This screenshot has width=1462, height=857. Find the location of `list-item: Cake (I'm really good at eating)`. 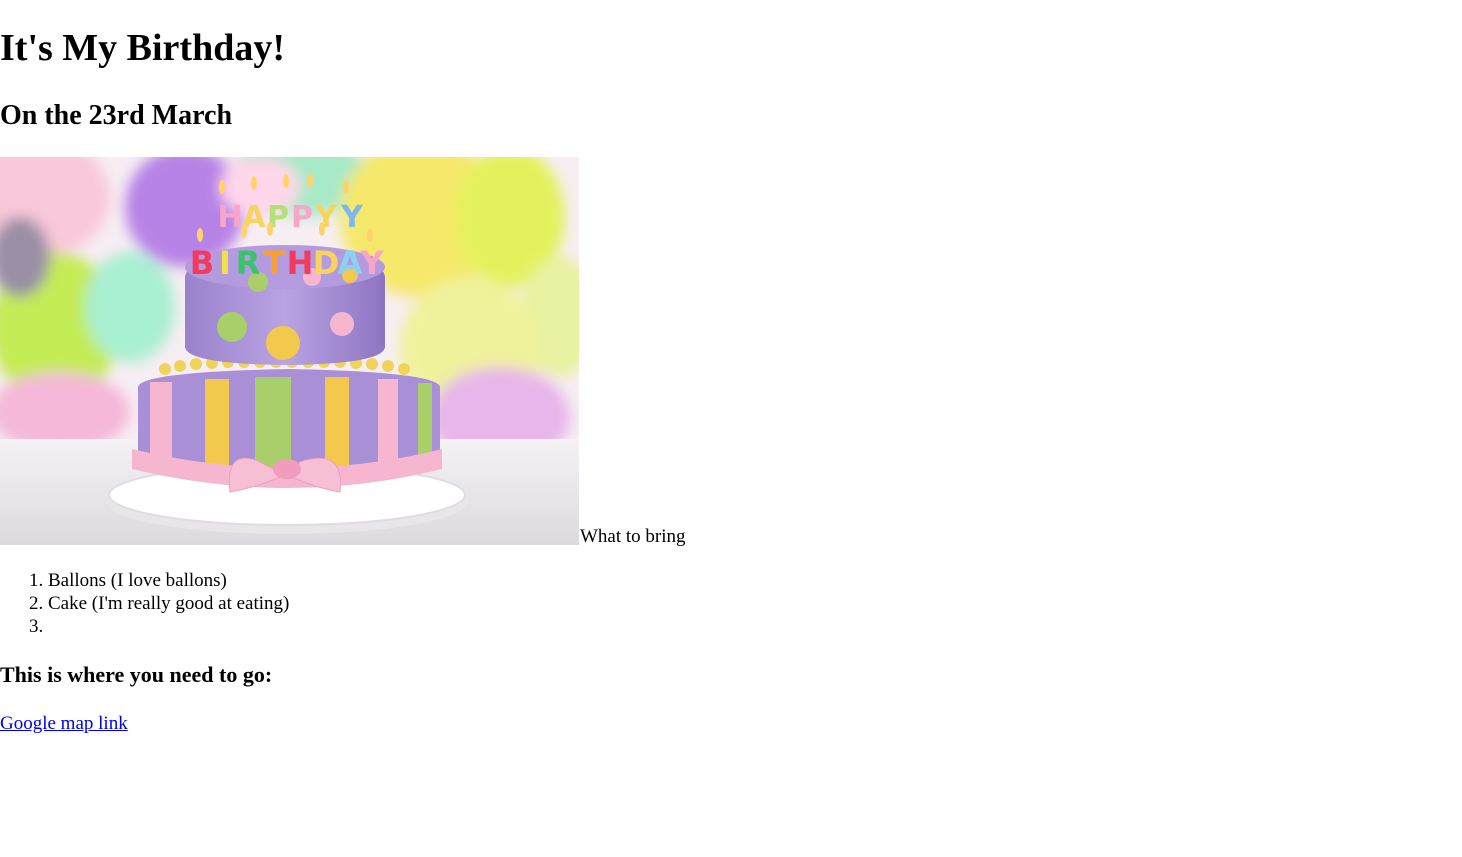

list-item: Cake (I'm really good at eating) is located at coordinates (168, 603).